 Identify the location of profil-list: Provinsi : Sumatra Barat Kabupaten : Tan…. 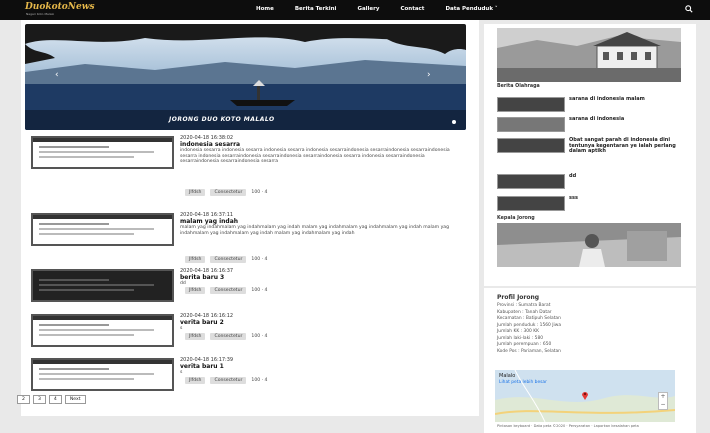
(529, 329).